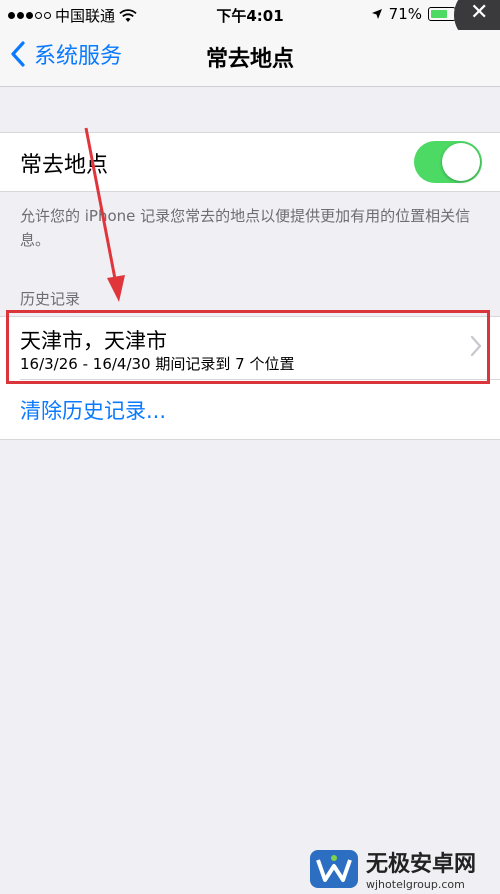 This screenshot has height=894, width=500. Describe the element at coordinates (245, 228) in the screenshot. I see `footer-note: 允许您的 iPhone 记录您常去的地点以便提供更加有用的位置相关信息。` at that location.